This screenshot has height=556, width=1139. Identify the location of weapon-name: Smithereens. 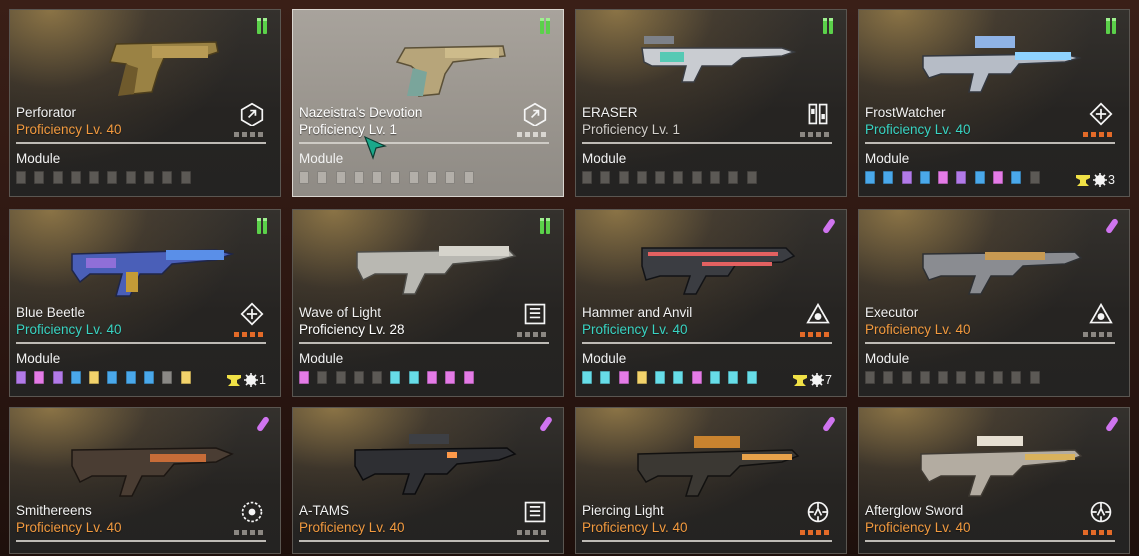
(54, 510).